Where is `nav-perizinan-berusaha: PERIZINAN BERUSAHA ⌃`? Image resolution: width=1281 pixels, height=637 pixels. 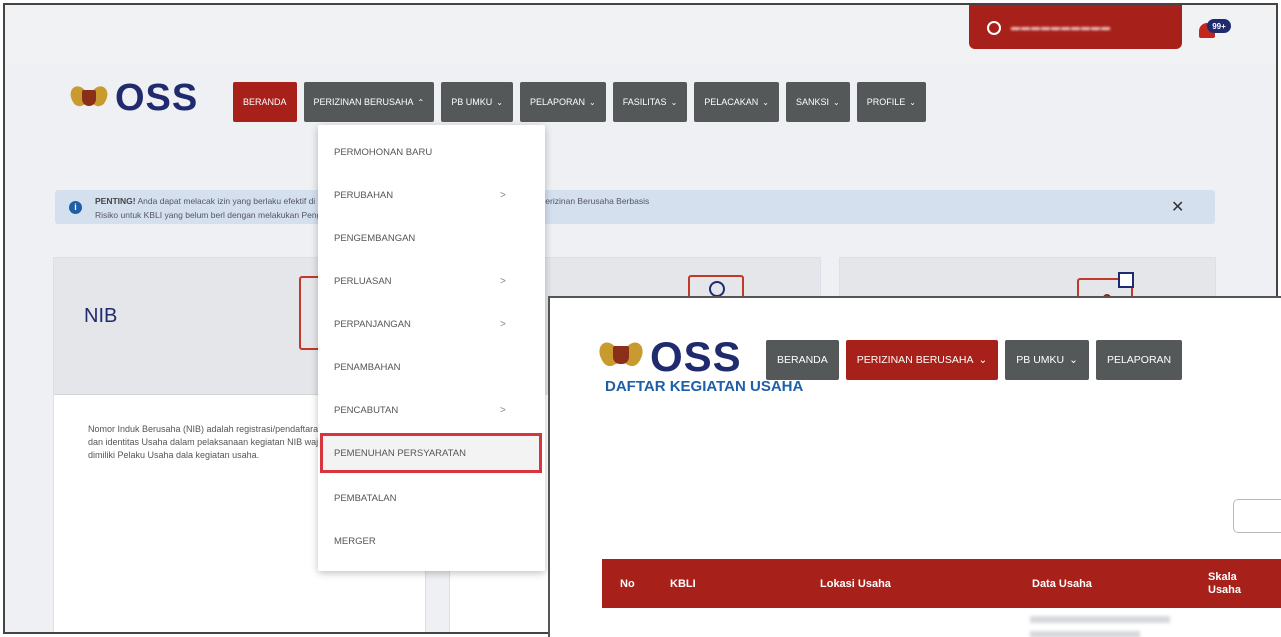
nav-perizinan-berusaha: PERIZINAN BERUSAHA ⌃ is located at coordinates (369, 102).